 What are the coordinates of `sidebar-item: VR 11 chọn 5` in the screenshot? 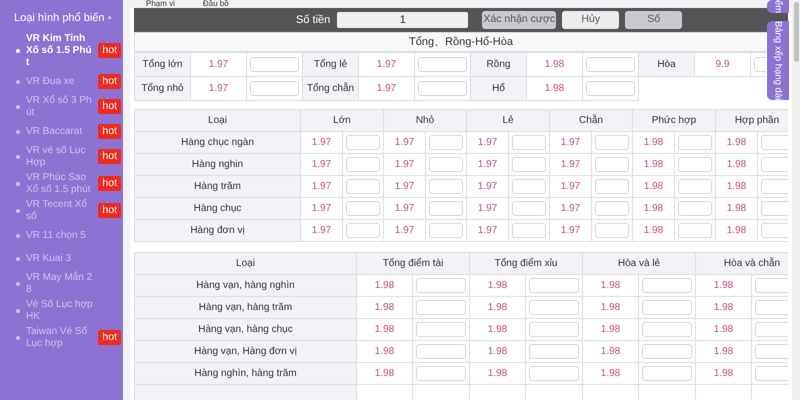 It's located at (61, 236).